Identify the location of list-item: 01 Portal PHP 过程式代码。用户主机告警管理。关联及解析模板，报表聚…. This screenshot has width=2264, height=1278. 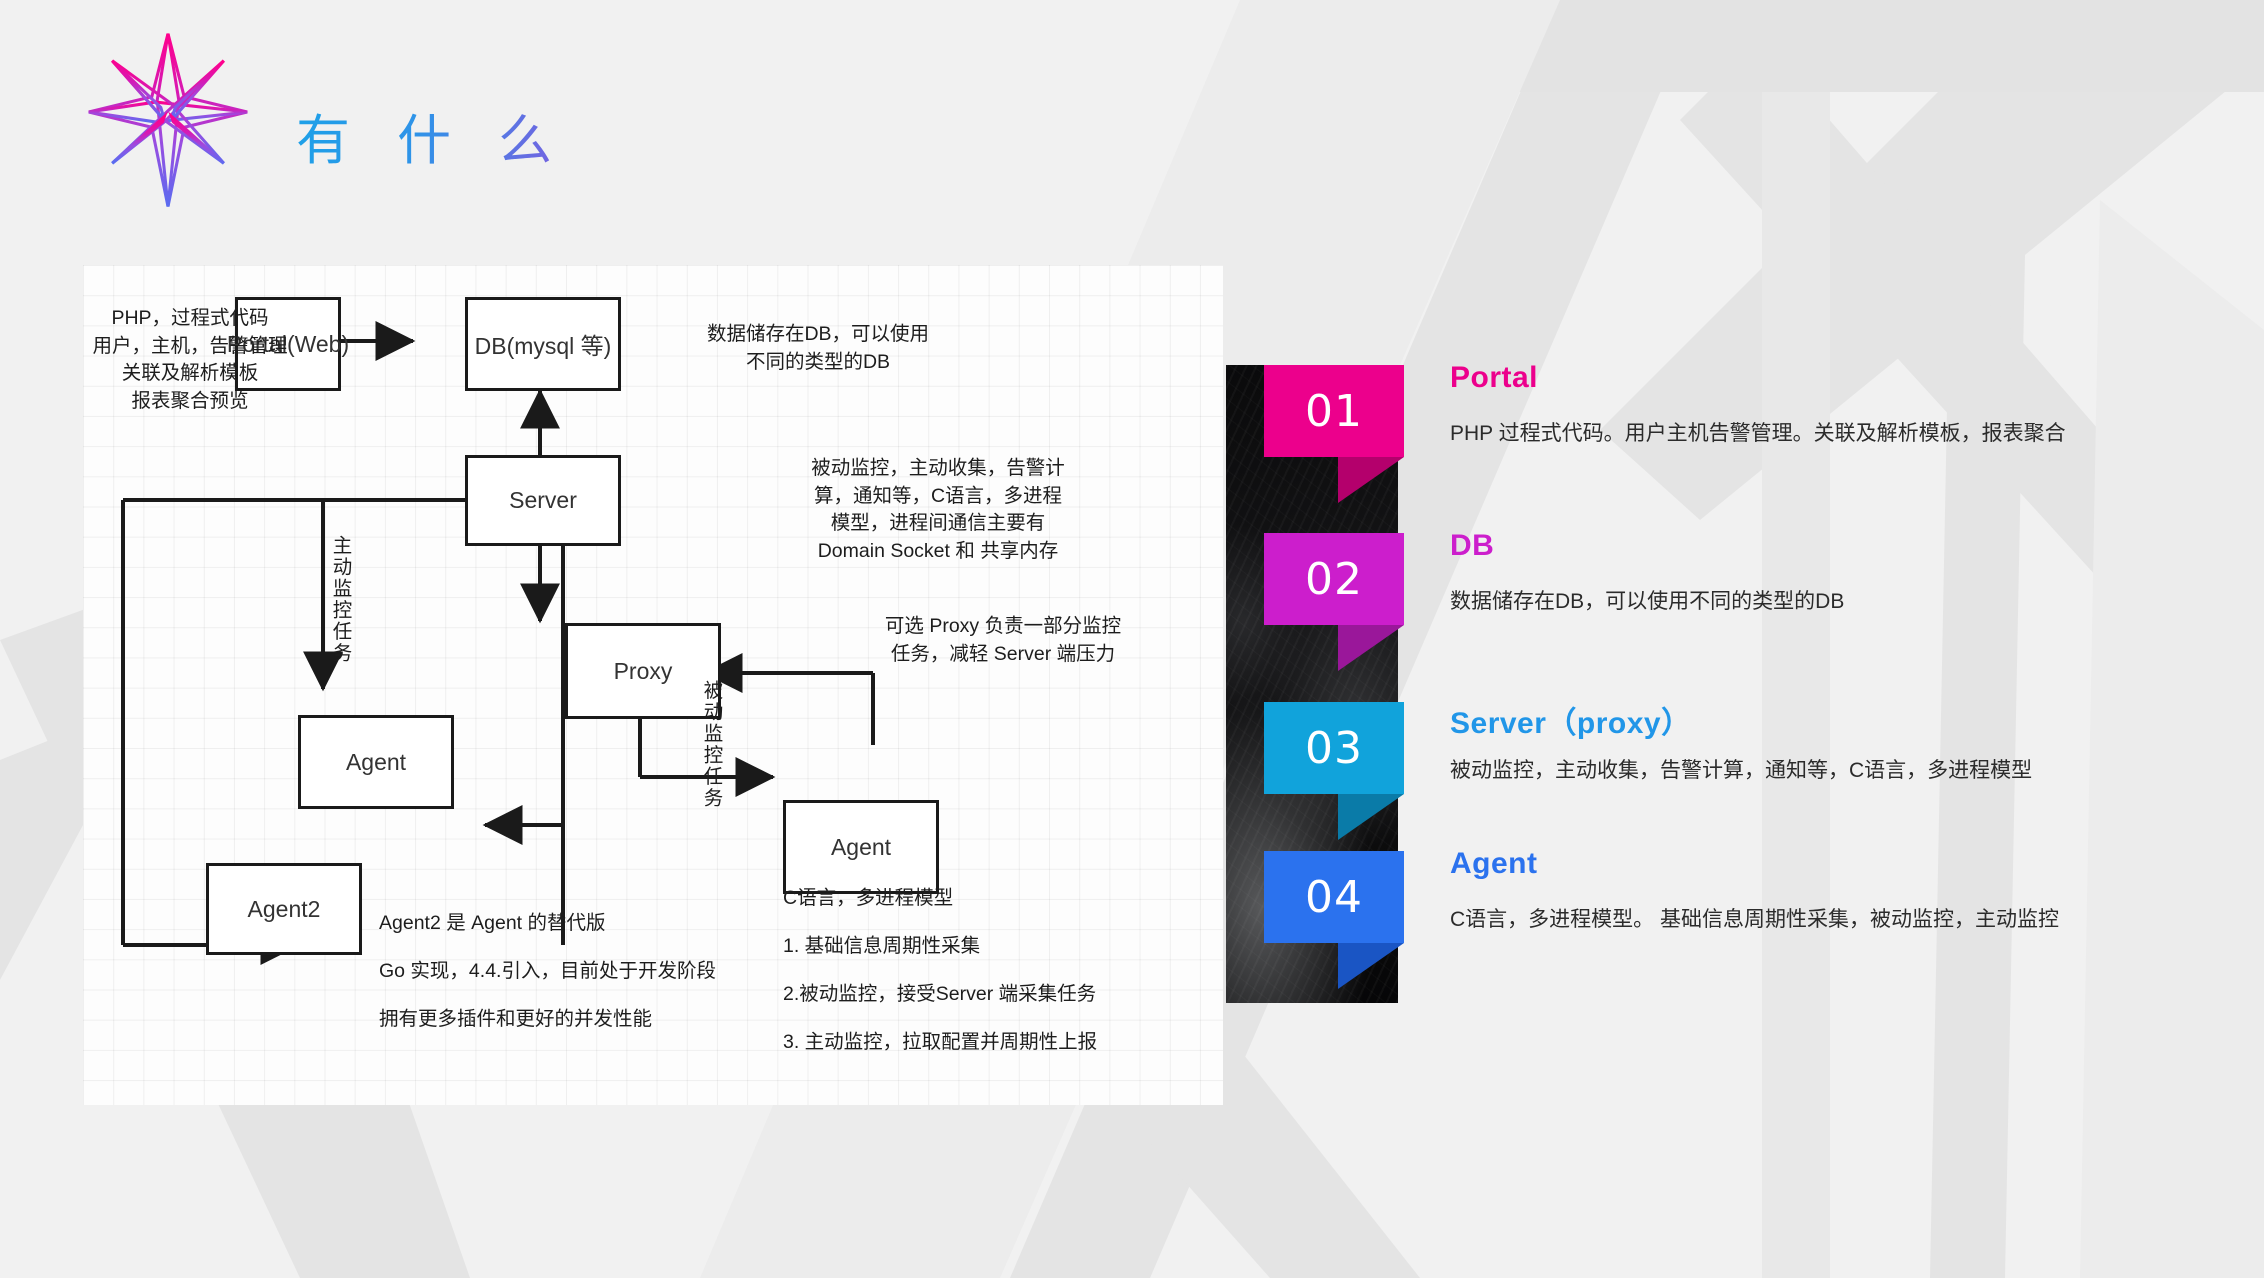
(1726, 436).